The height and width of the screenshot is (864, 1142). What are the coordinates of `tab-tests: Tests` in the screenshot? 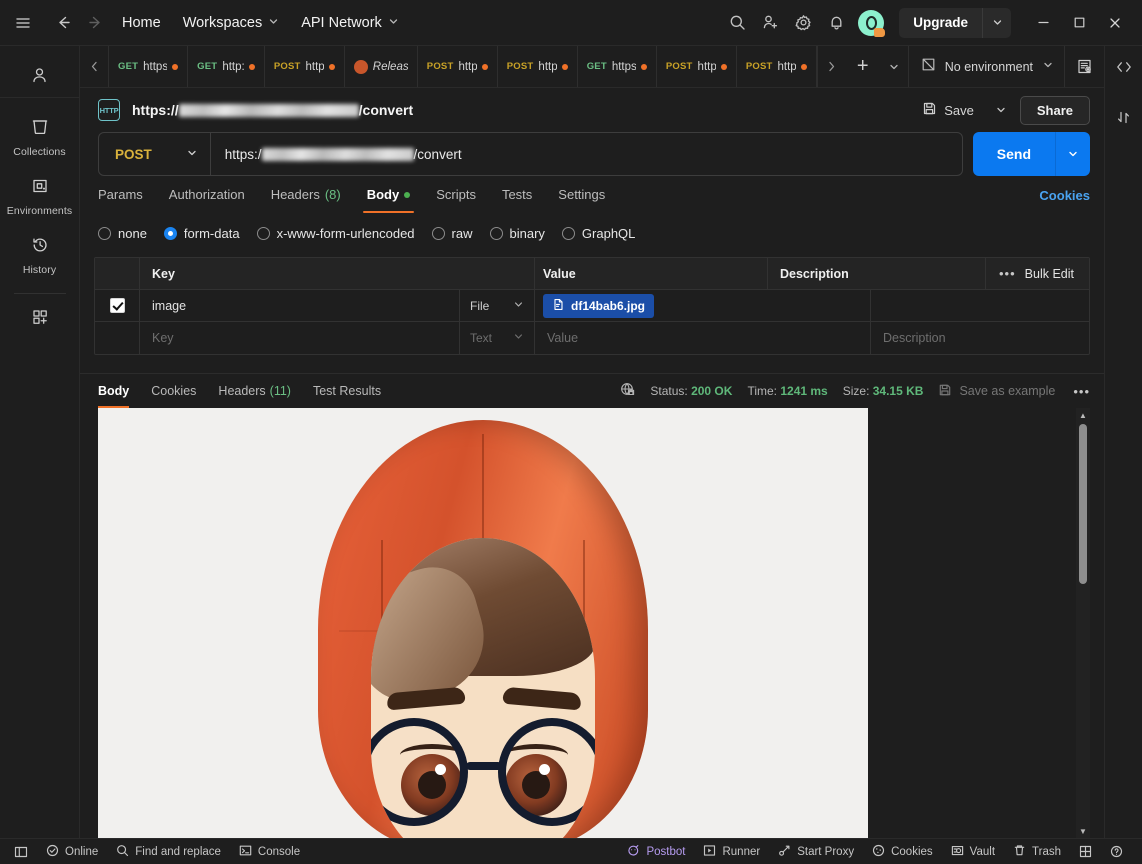 It's located at (517, 195).